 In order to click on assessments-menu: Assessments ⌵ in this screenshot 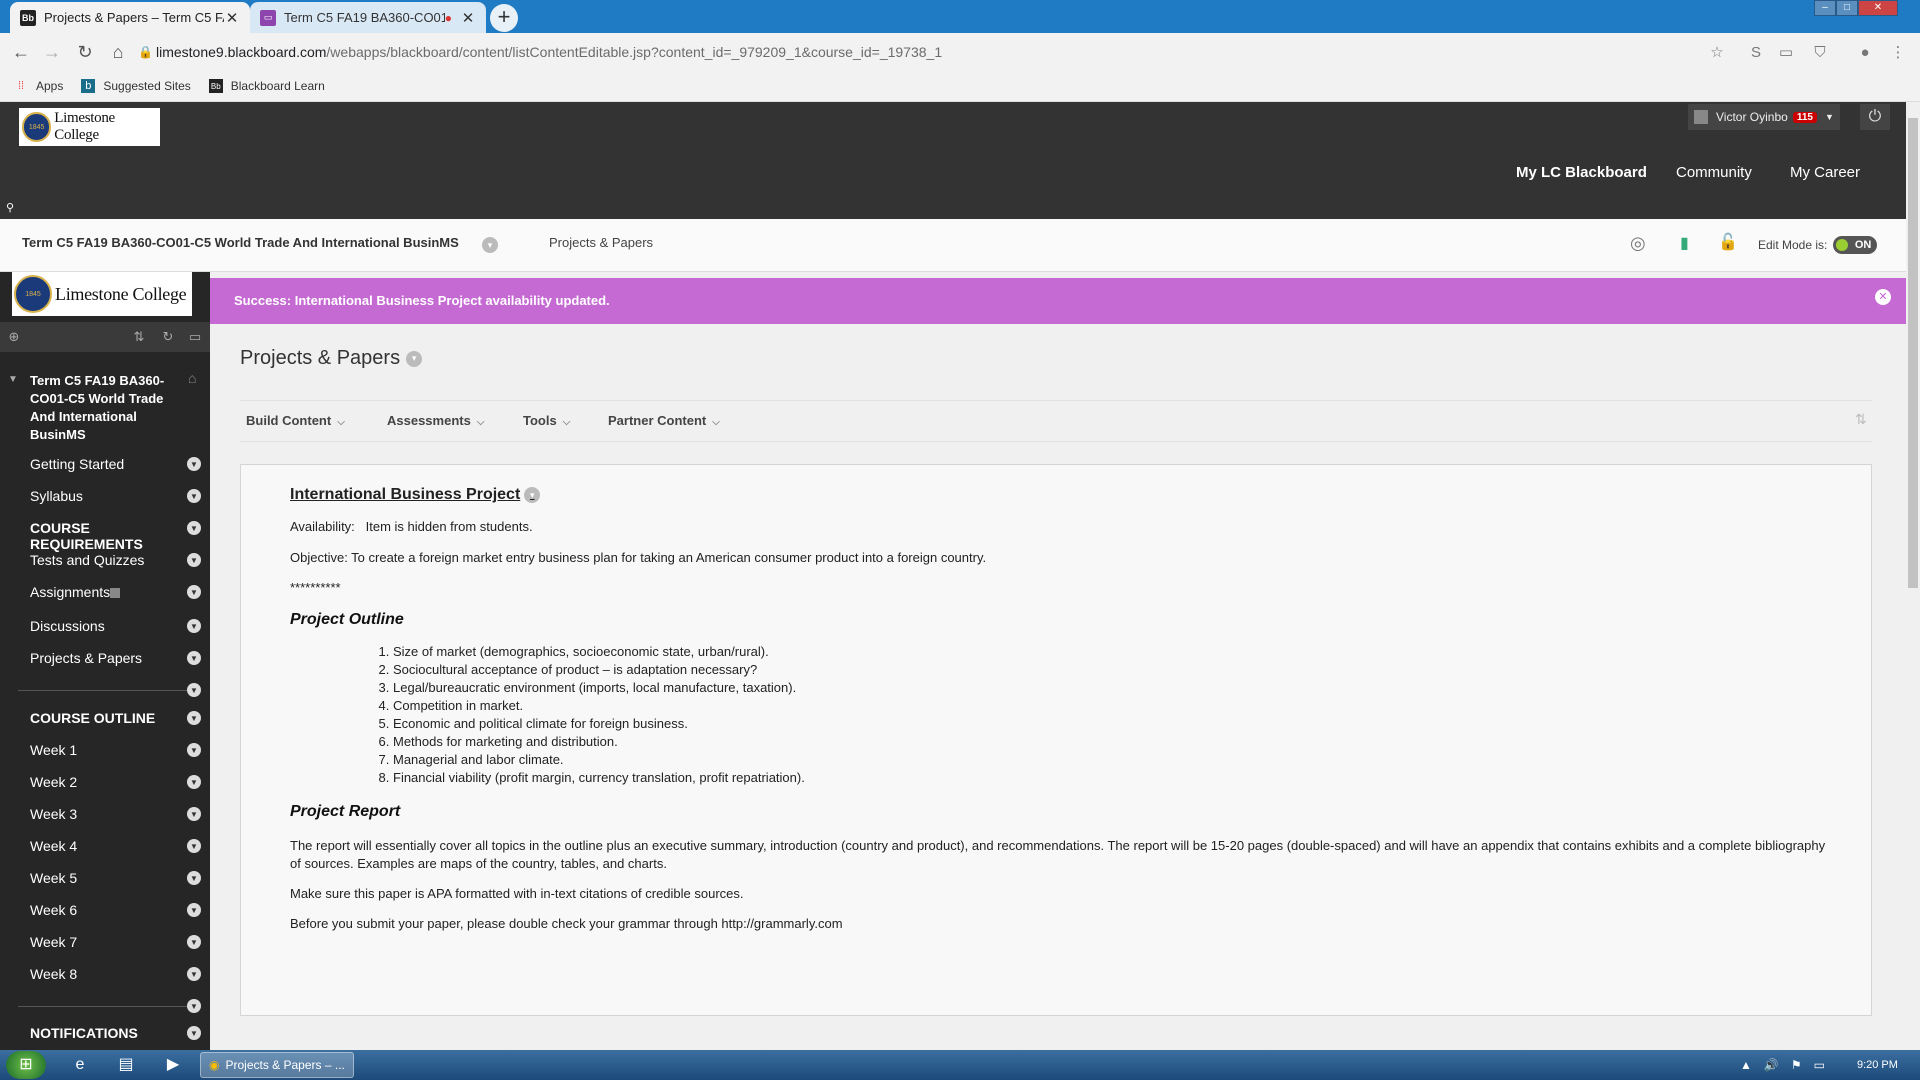, I will do `click(435, 420)`.